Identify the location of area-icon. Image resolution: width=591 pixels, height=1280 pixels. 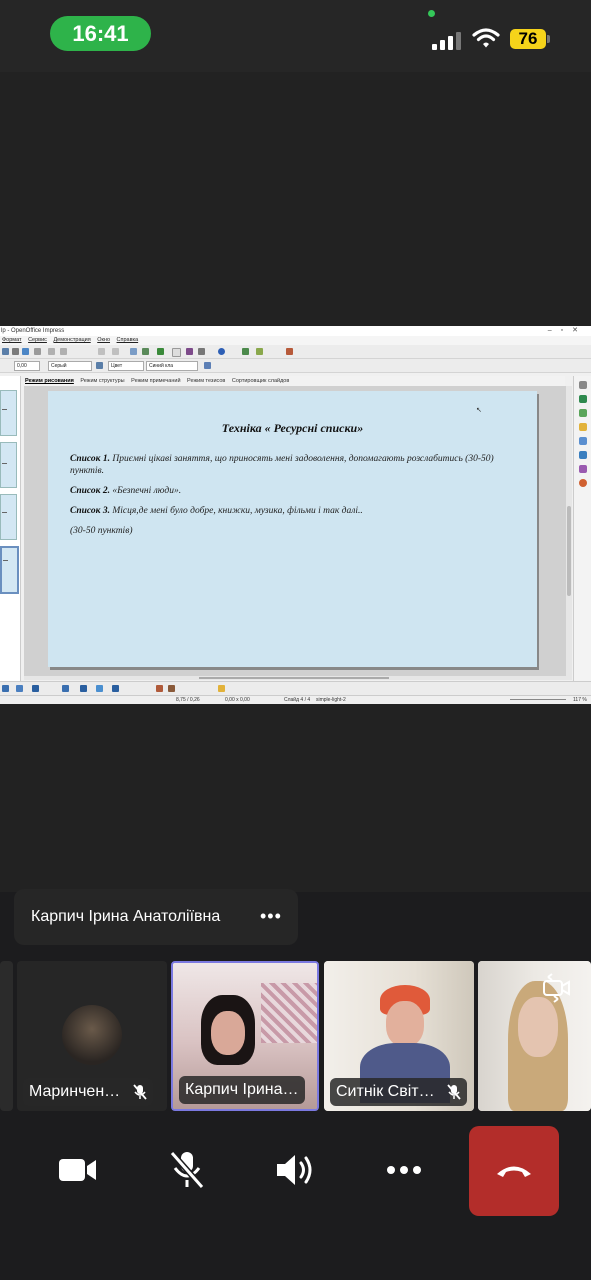
(99, 365).